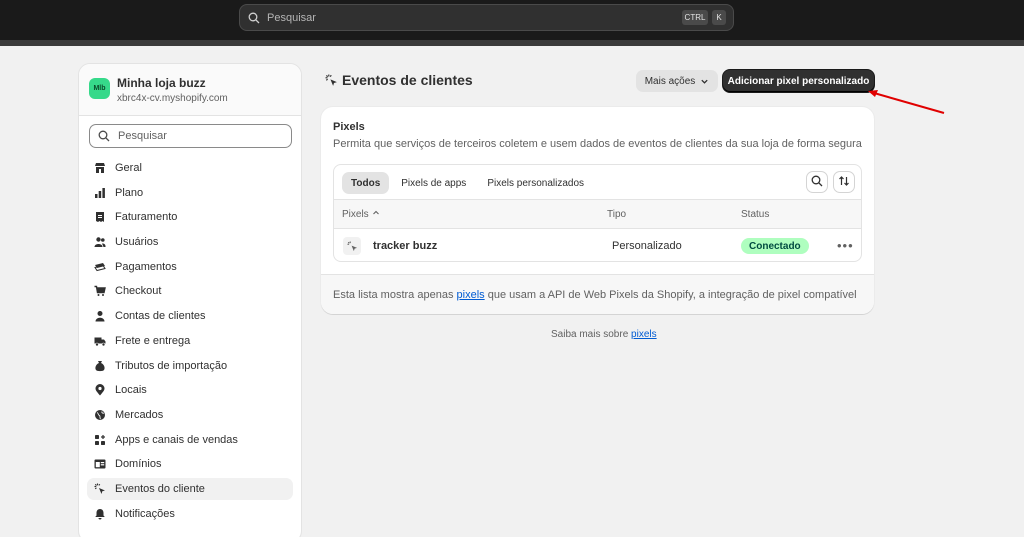 Image resolution: width=1024 pixels, height=537 pixels. I want to click on sidebar-item-label: Plano, so click(129, 192).